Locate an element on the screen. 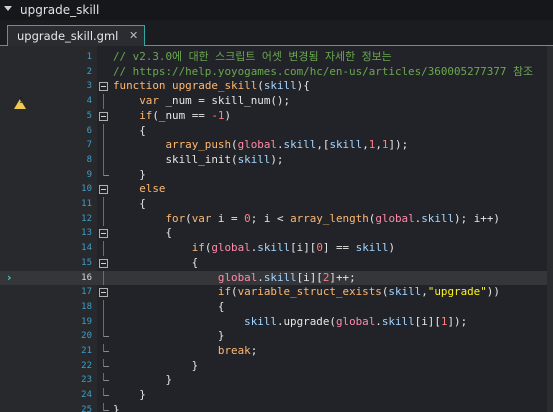  code-line: 13 { is located at coordinates (276, 233).